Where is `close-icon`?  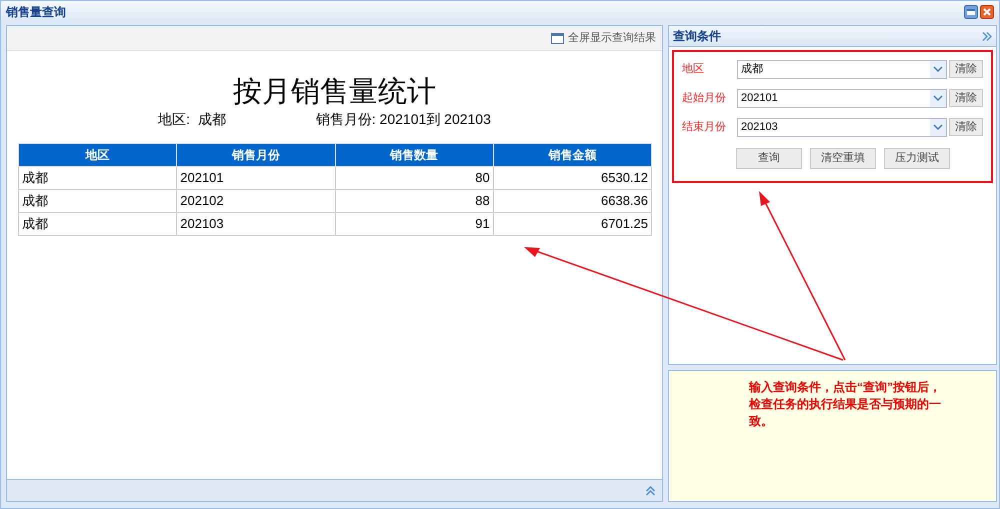
close-icon is located at coordinates (987, 12).